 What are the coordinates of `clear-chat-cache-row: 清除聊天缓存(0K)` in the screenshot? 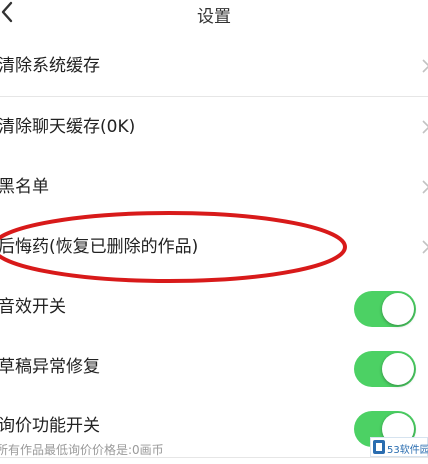 It's located at (214, 127).